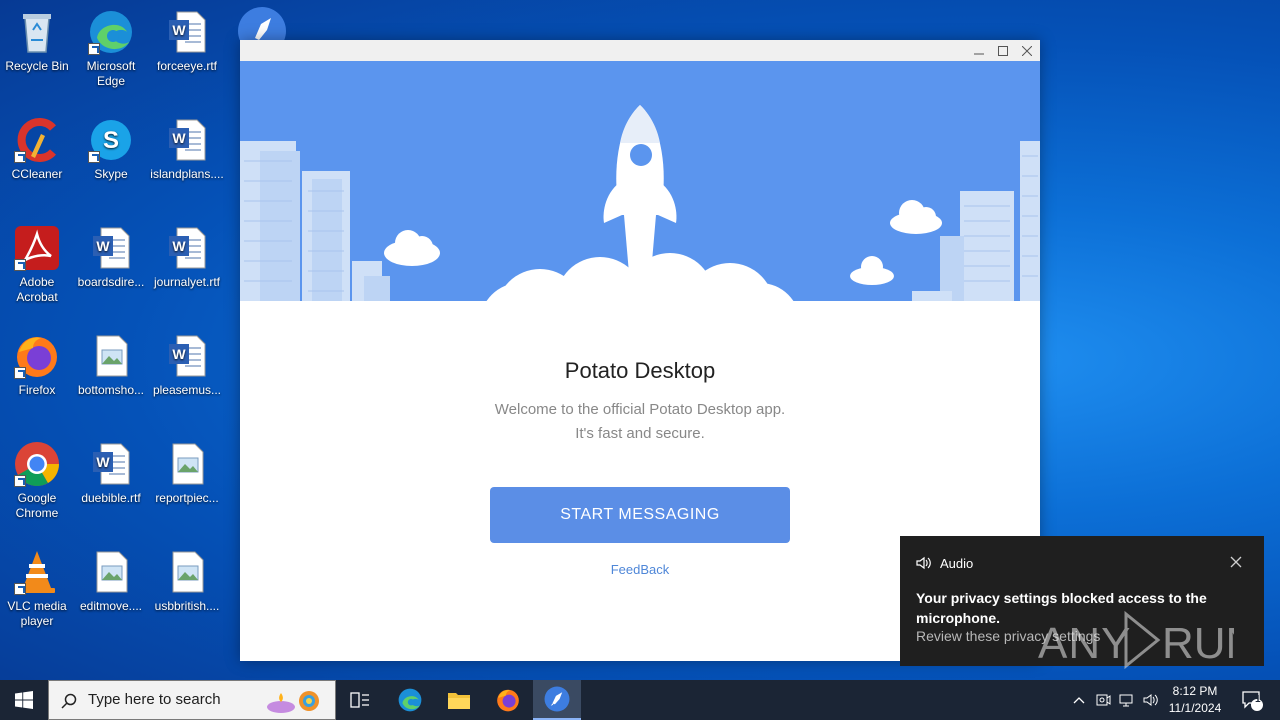 This screenshot has height=720, width=1280. Describe the element at coordinates (640, 370) in the screenshot. I see `app-title: Potato Desktop` at that location.